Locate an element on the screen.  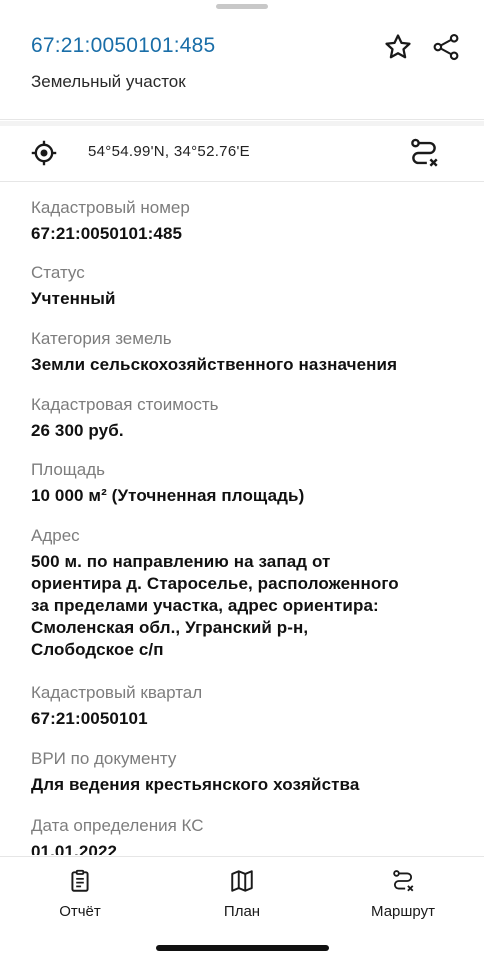
field-label: Кадастровый номер is located at coordinates (110, 207).